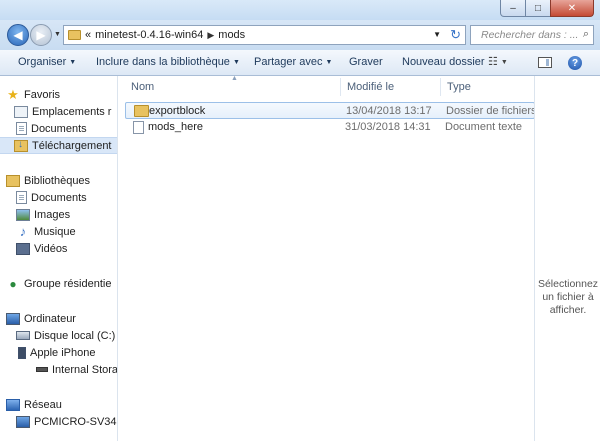 The height and width of the screenshot is (441, 600). What do you see at coordinates (59, 128) in the screenshot?
I see `sidebar-label: Documents` at bounding box center [59, 128].